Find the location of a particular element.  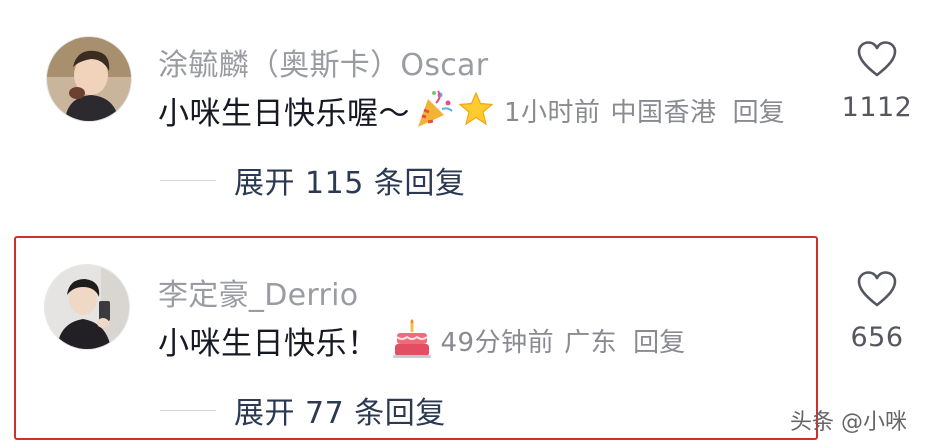

comment-username: 李定豪_Derrio is located at coordinates (258, 292).